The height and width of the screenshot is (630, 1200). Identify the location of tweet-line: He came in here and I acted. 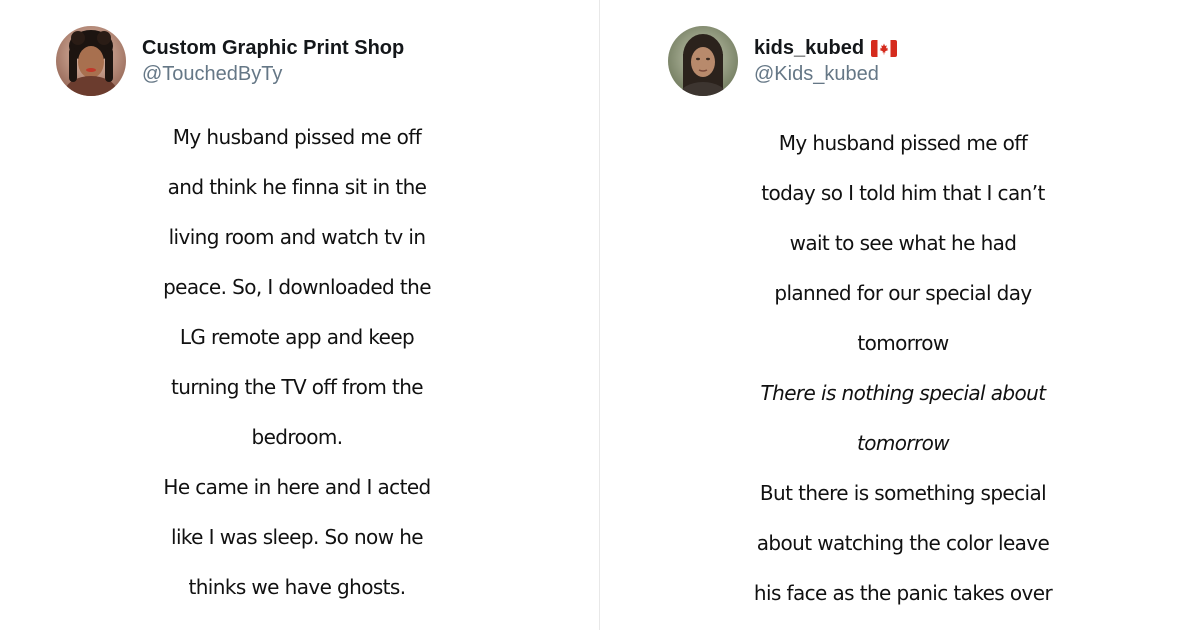
(297, 487).